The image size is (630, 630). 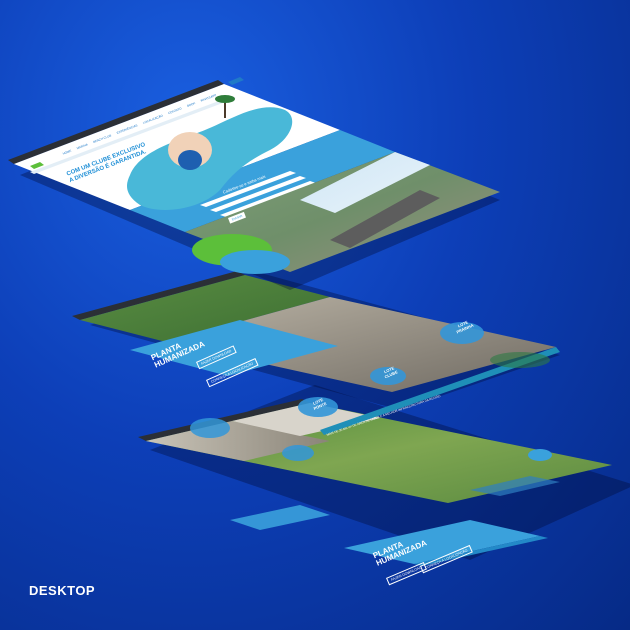 I want to click on caption-desktop: DESKTOP, so click(x=62, y=590).